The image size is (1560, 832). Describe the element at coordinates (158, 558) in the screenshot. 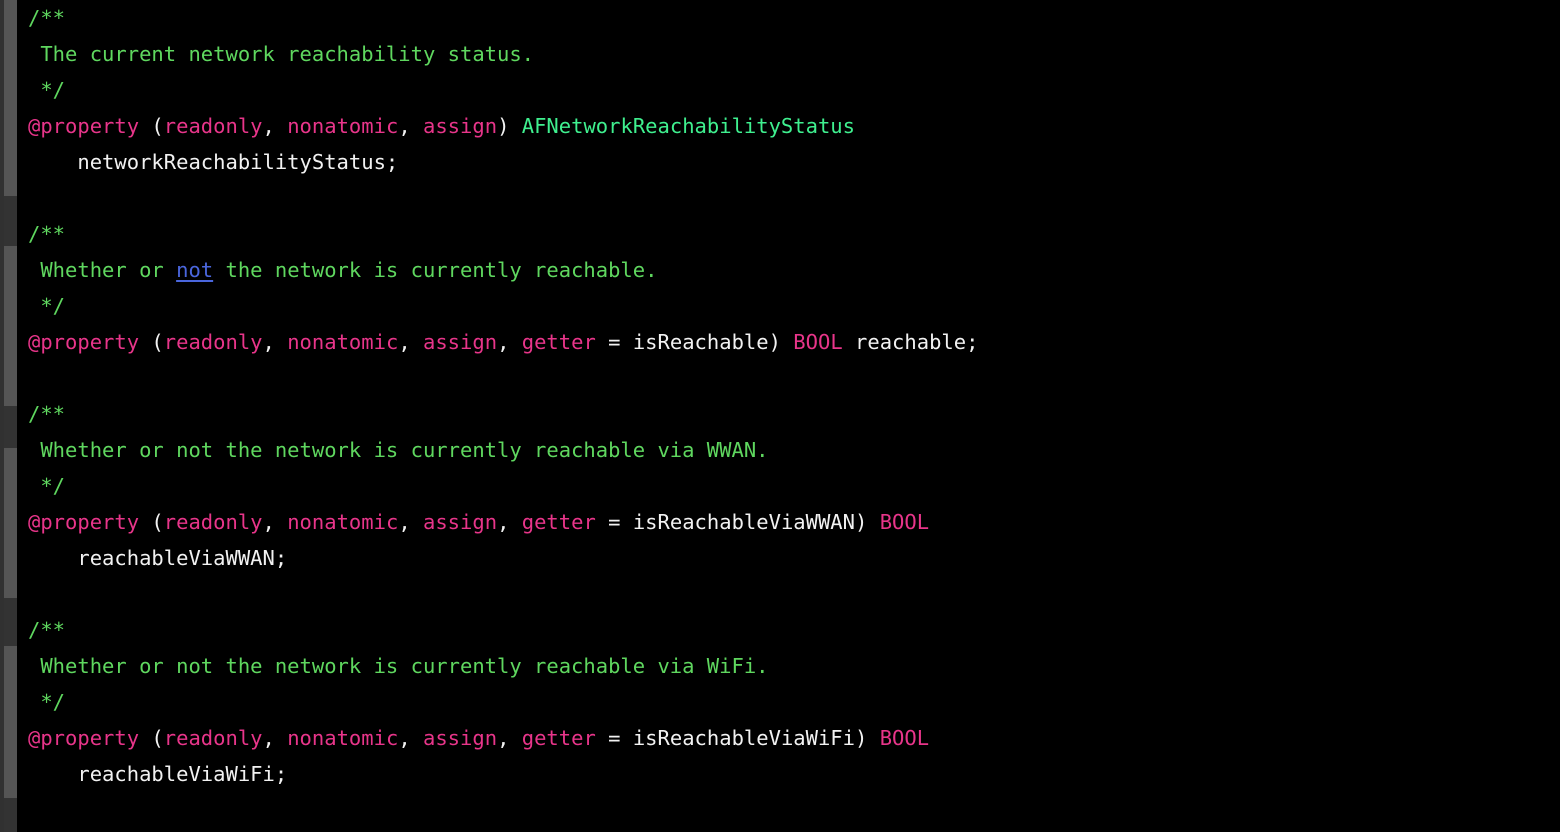

I see `code-token-plain: reachableViaWWAN;` at that location.